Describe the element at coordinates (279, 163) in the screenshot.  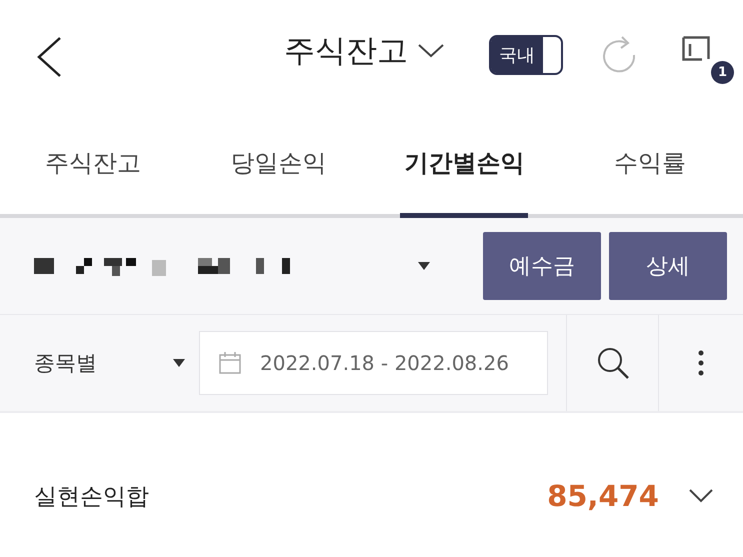
I see `tab: 당일손익` at that location.